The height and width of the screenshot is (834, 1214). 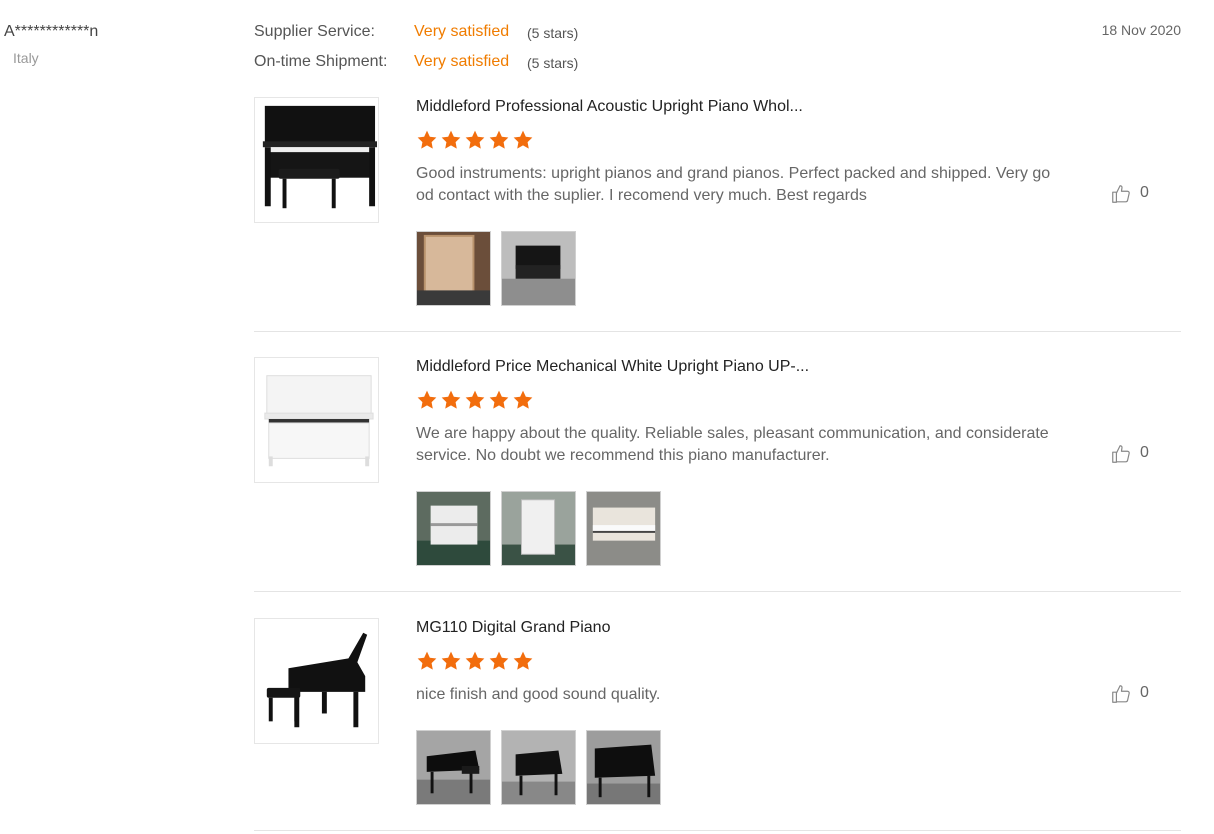 I want to click on review-date: 18 Nov 2020, so click(x=1141, y=30).